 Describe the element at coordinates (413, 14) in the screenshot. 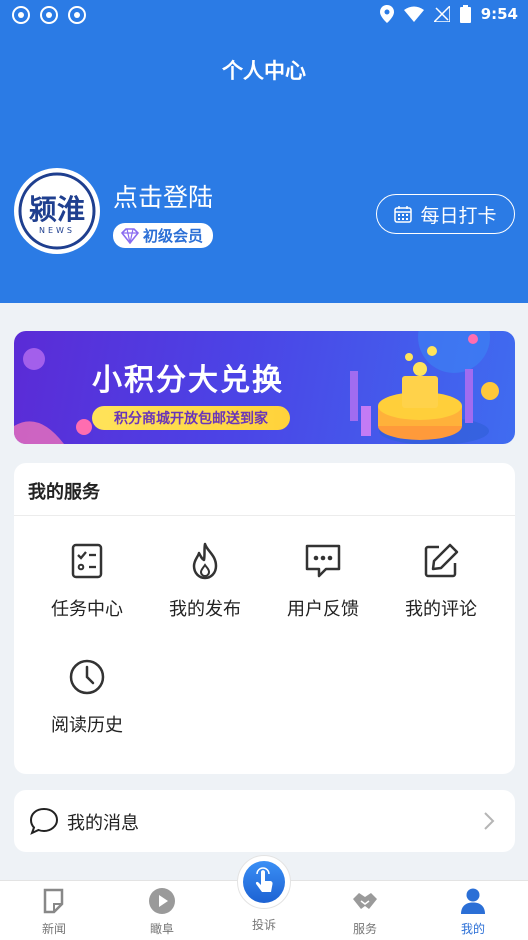

I see `wifi-icon` at that location.